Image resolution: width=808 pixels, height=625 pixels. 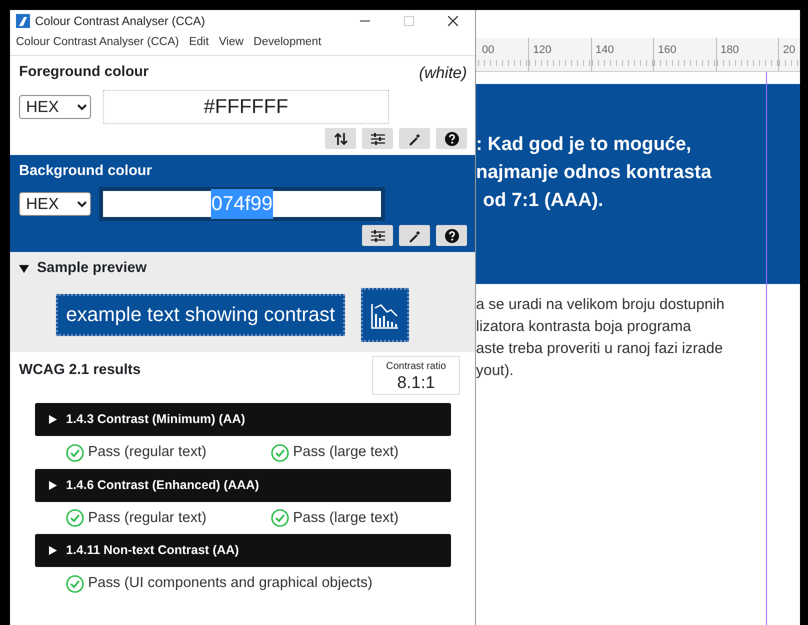 What do you see at coordinates (120, 21) in the screenshot?
I see `window-title: Colour Contrast Analyser (CCA)` at bounding box center [120, 21].